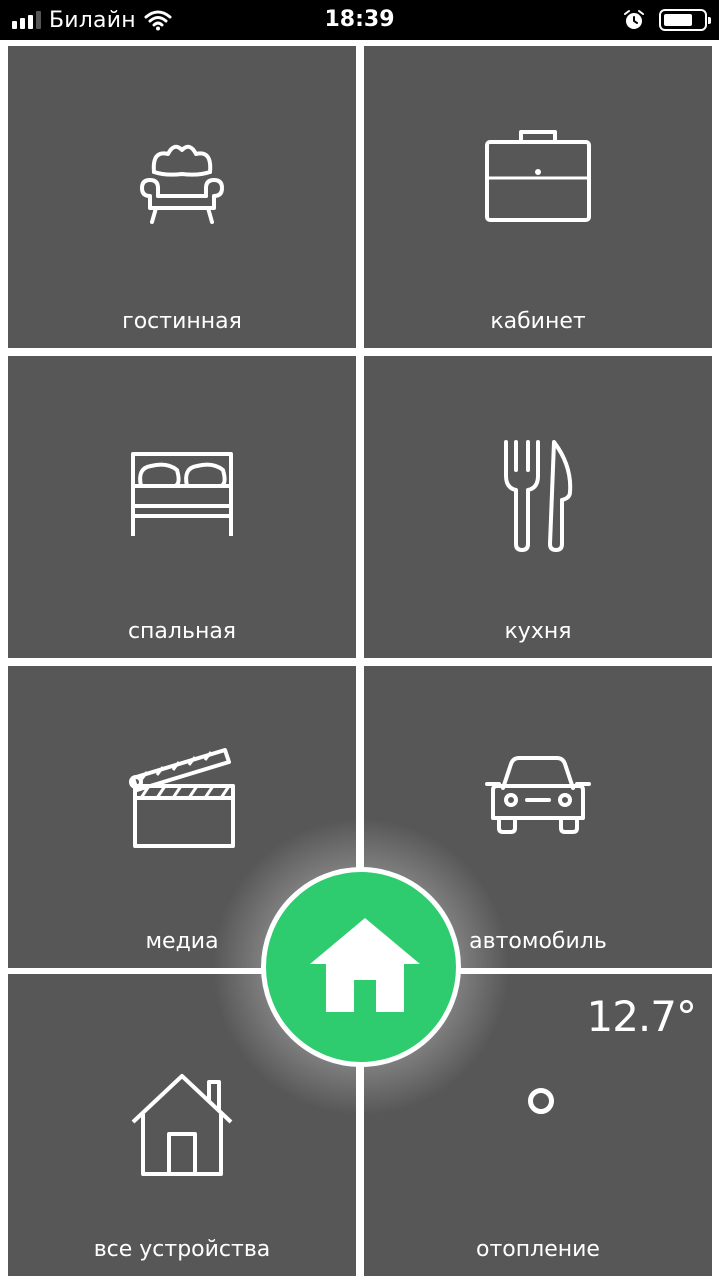 The height and width of the screenshot is (1280, 719). Describe the element at coordinates (182, 798) in the screenshot. I see `clapperboard-icon` at that location.